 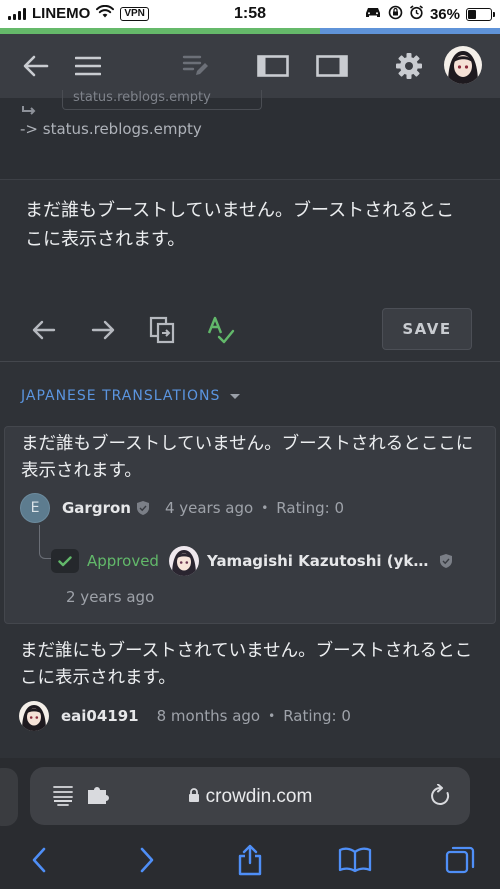 I want to click on left-panel-icon, so click(x=273, y=66).